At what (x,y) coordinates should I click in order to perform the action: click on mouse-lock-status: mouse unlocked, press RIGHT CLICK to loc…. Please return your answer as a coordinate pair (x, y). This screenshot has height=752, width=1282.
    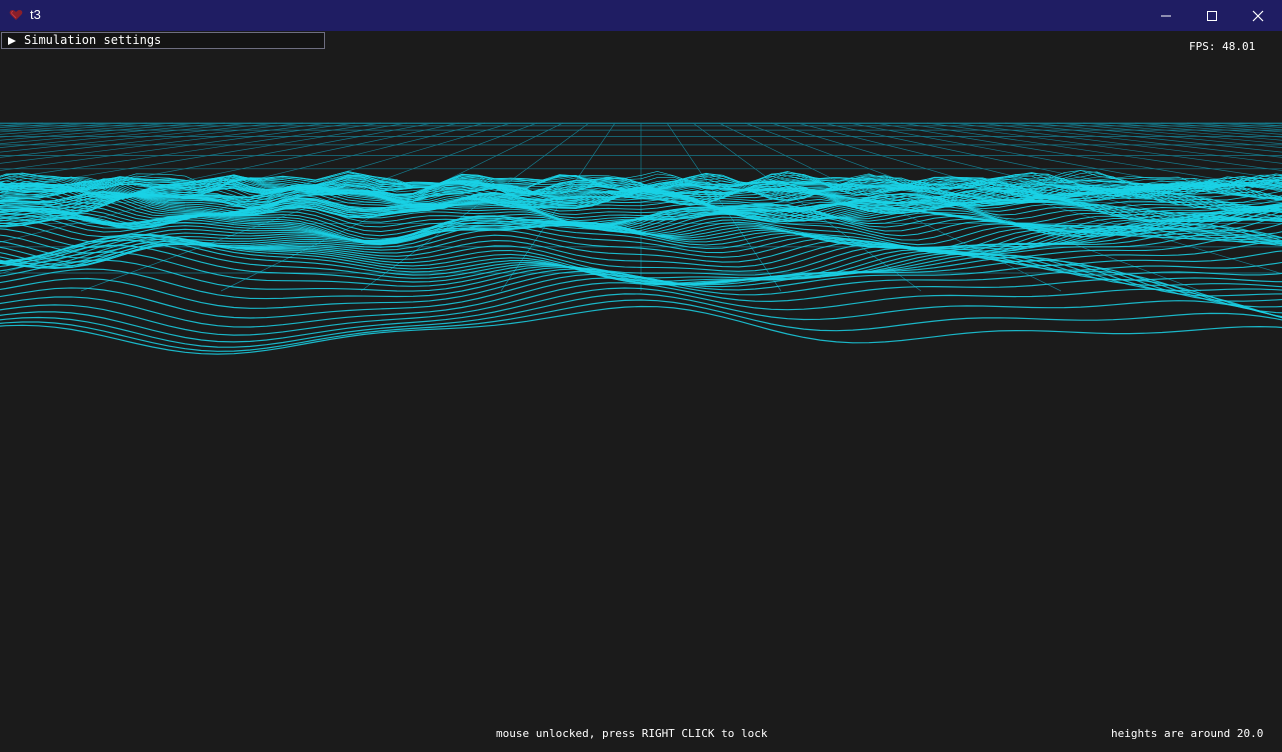
    Looking at the image, I should click on (632, 733).